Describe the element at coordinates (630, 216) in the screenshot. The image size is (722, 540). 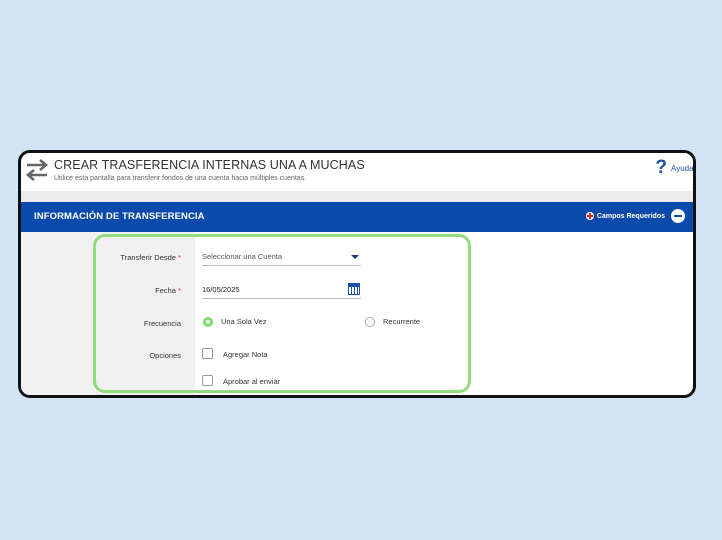
I see `required-fields-label: Campos Requeridos` at that location.